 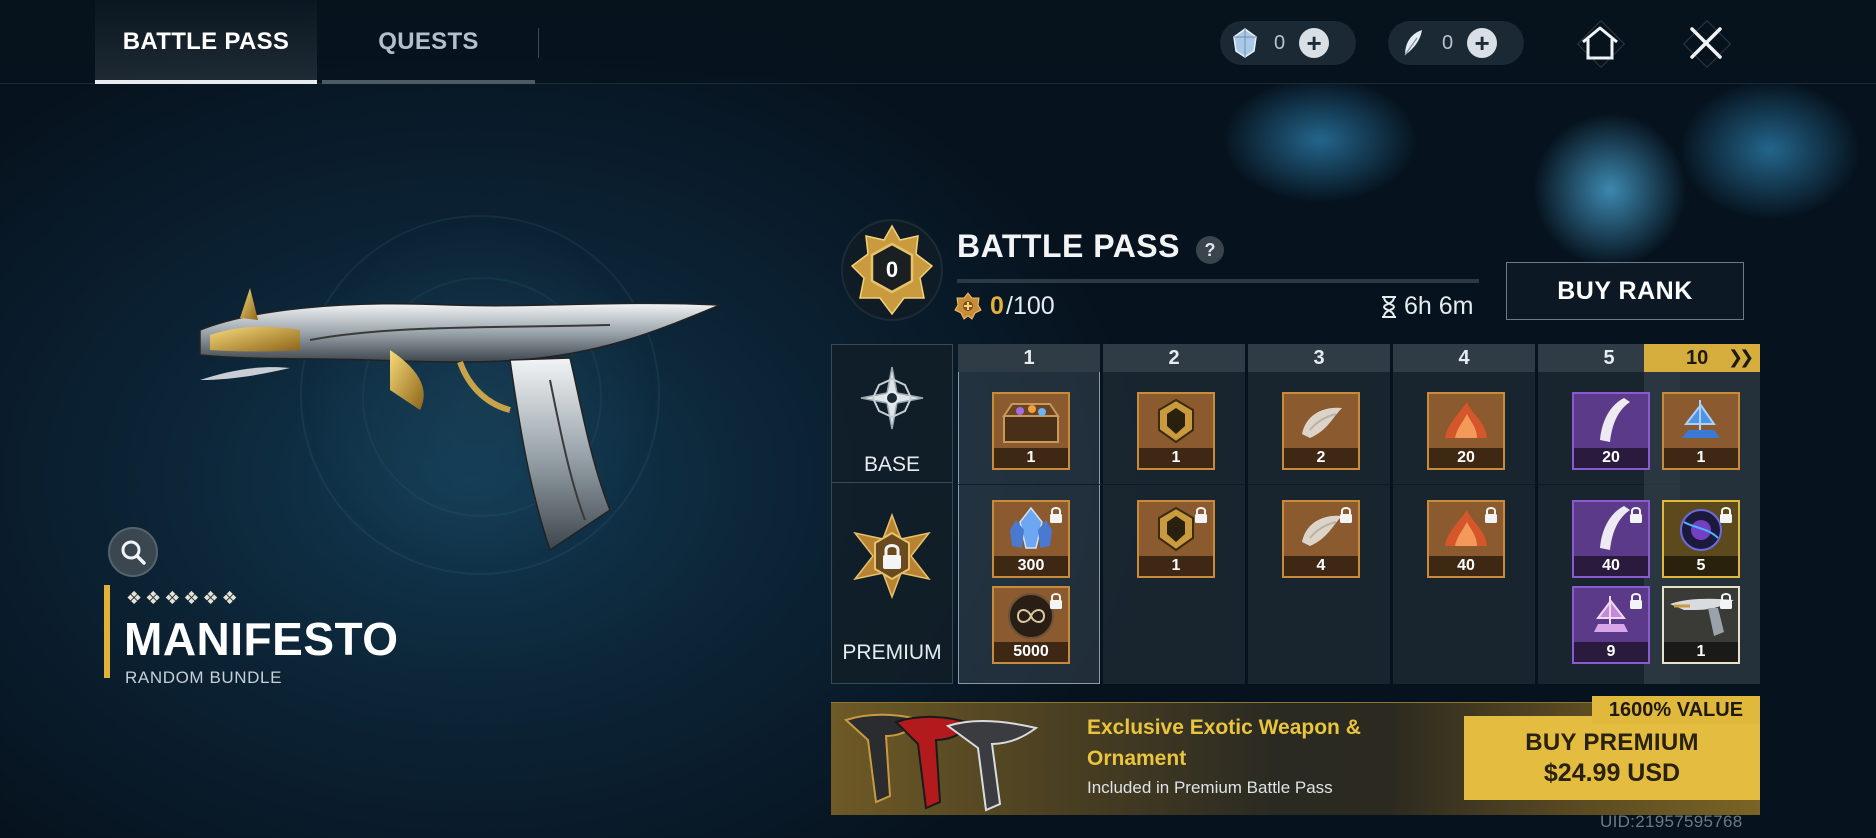 I want to click on xp-max: /100, so click(x=1030, y=306).